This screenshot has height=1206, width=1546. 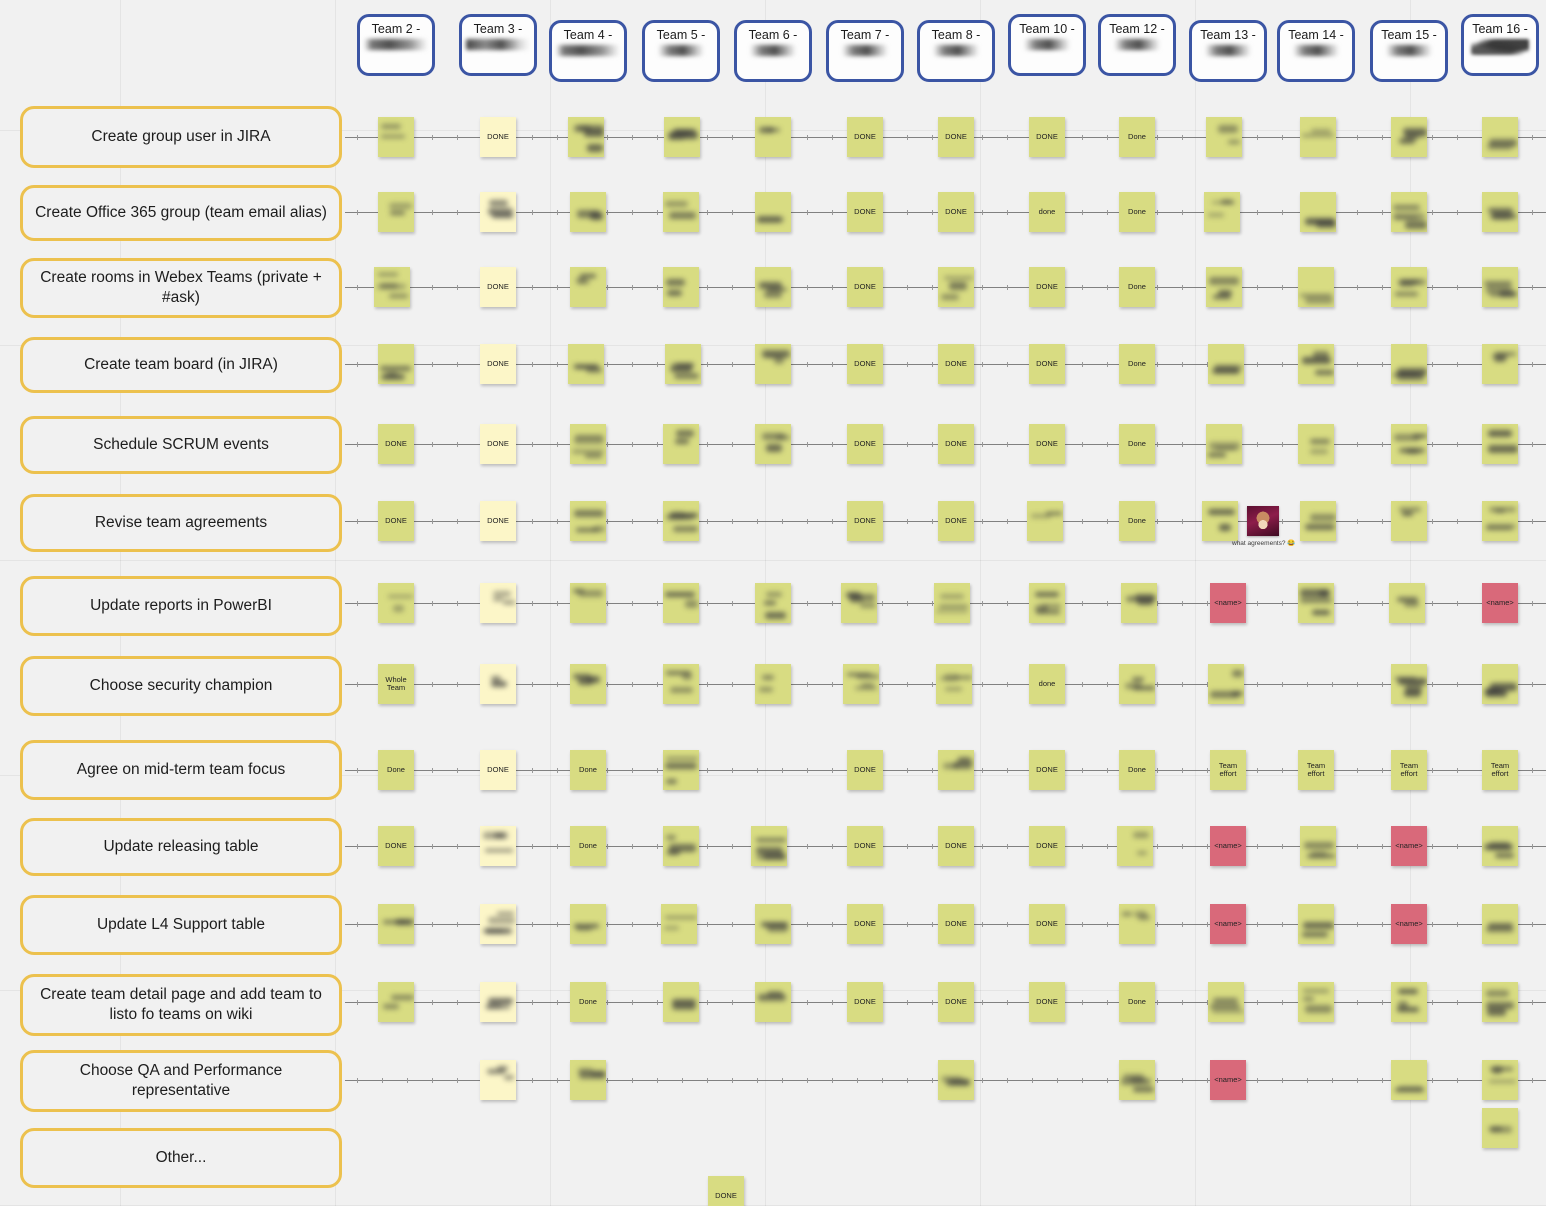 What do you see at coordinates (181, 365) in the screenshot?
I see `row-label-card: Create team board (in JIRA)` at bounding box center [181, 365].